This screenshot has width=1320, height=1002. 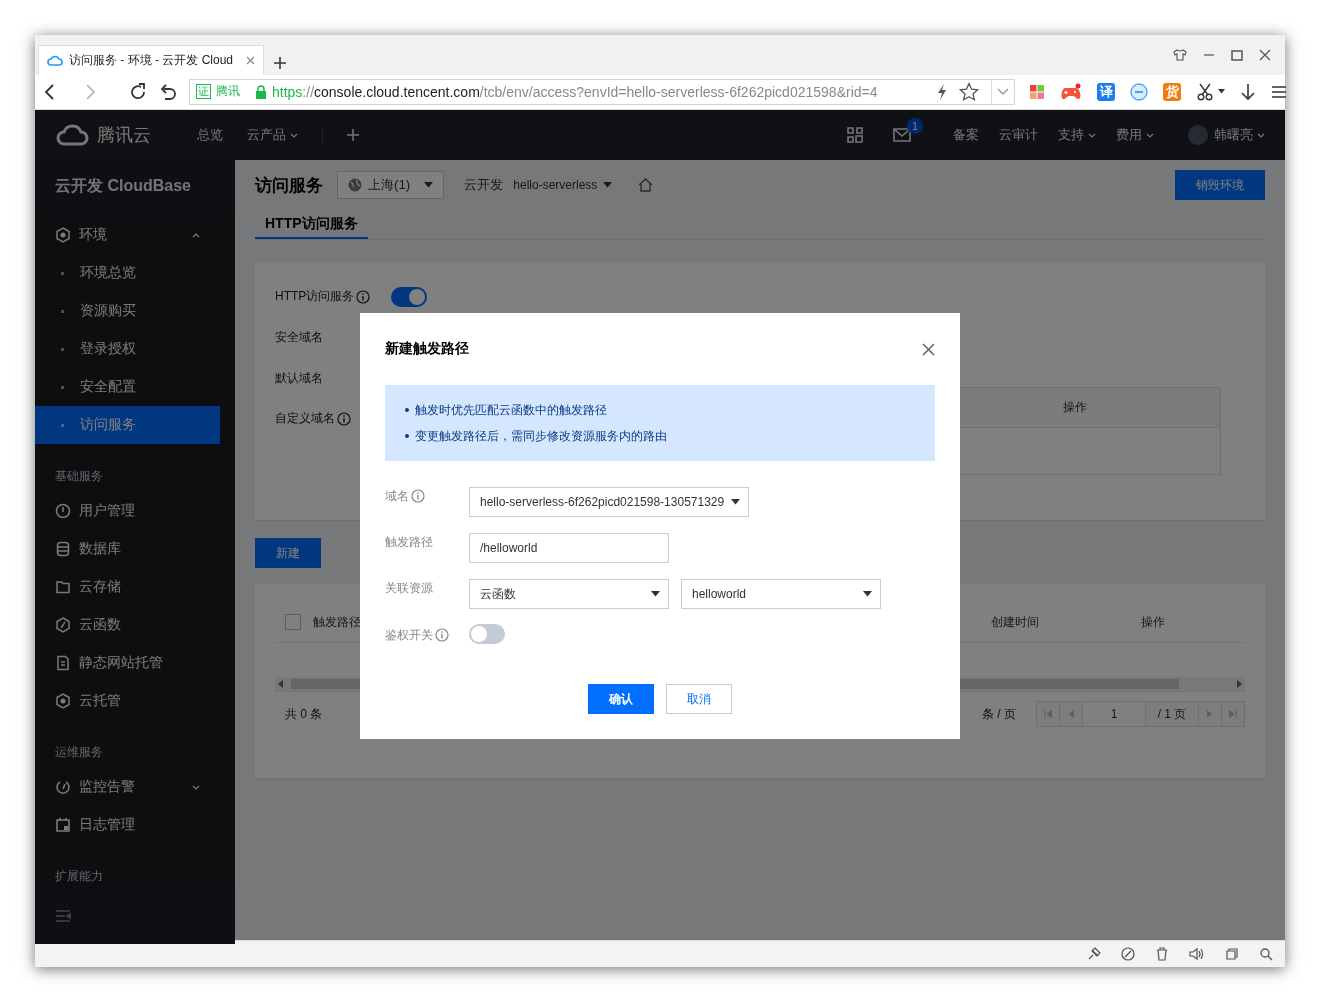 I want to click on nav-link: 费用, so click(x=1135, y=135).